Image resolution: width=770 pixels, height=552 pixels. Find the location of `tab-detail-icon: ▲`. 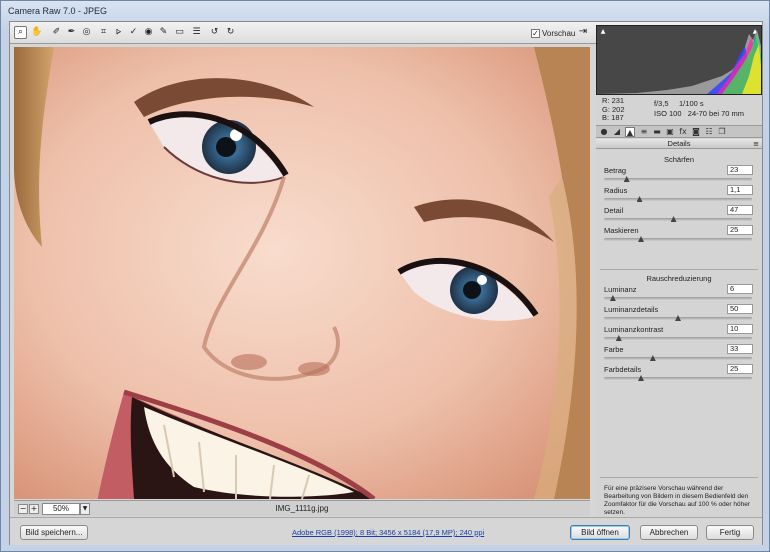

tab-detail-icon: ▲ is located at coordinates (630, 132).